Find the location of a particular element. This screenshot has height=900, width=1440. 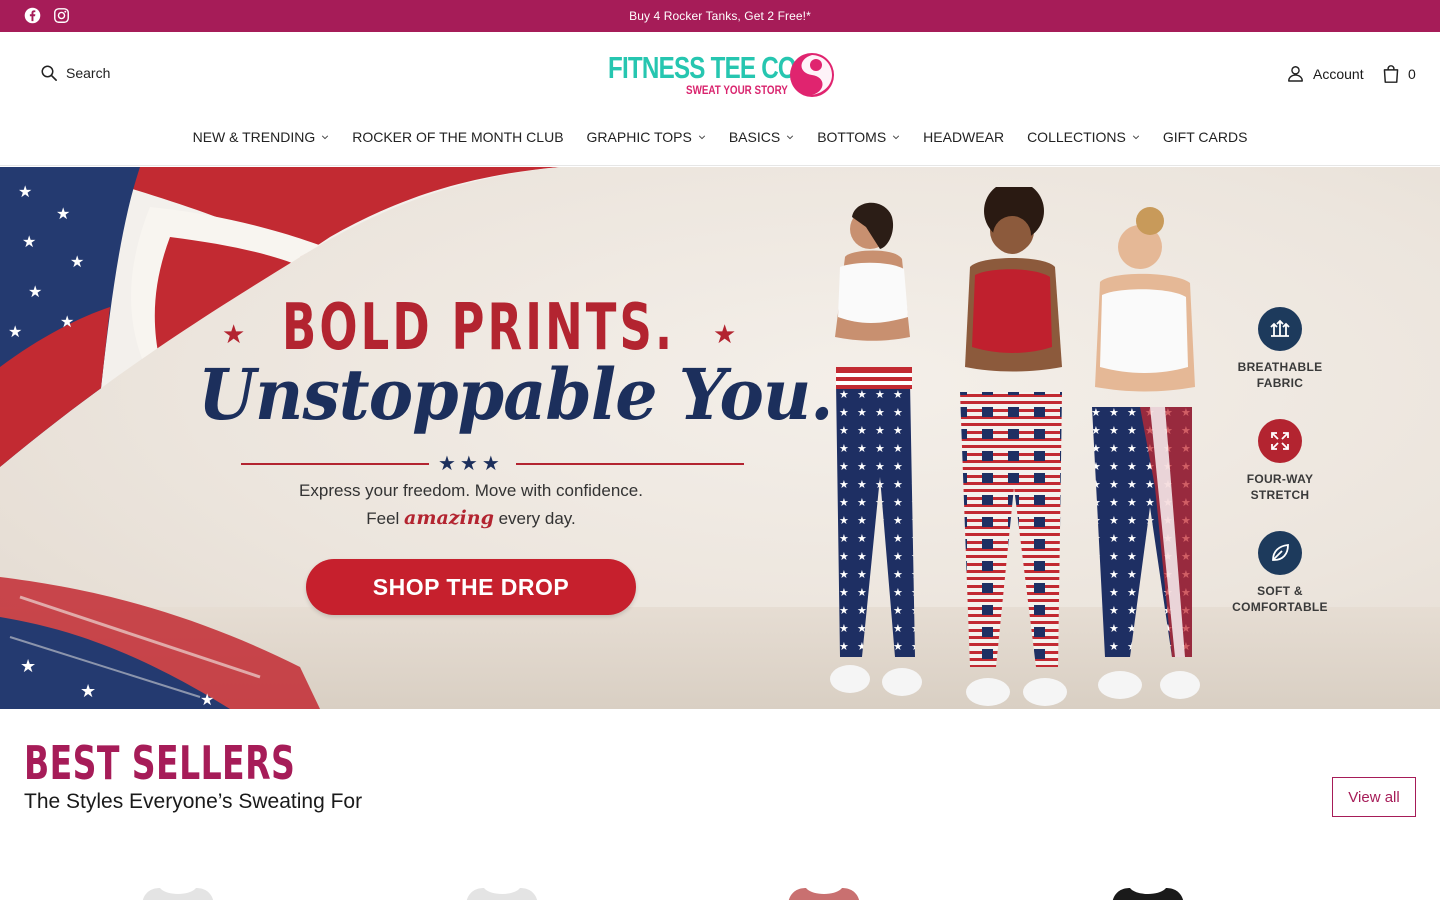

shopping-bag-icon is located at coordinates (1391, 74).